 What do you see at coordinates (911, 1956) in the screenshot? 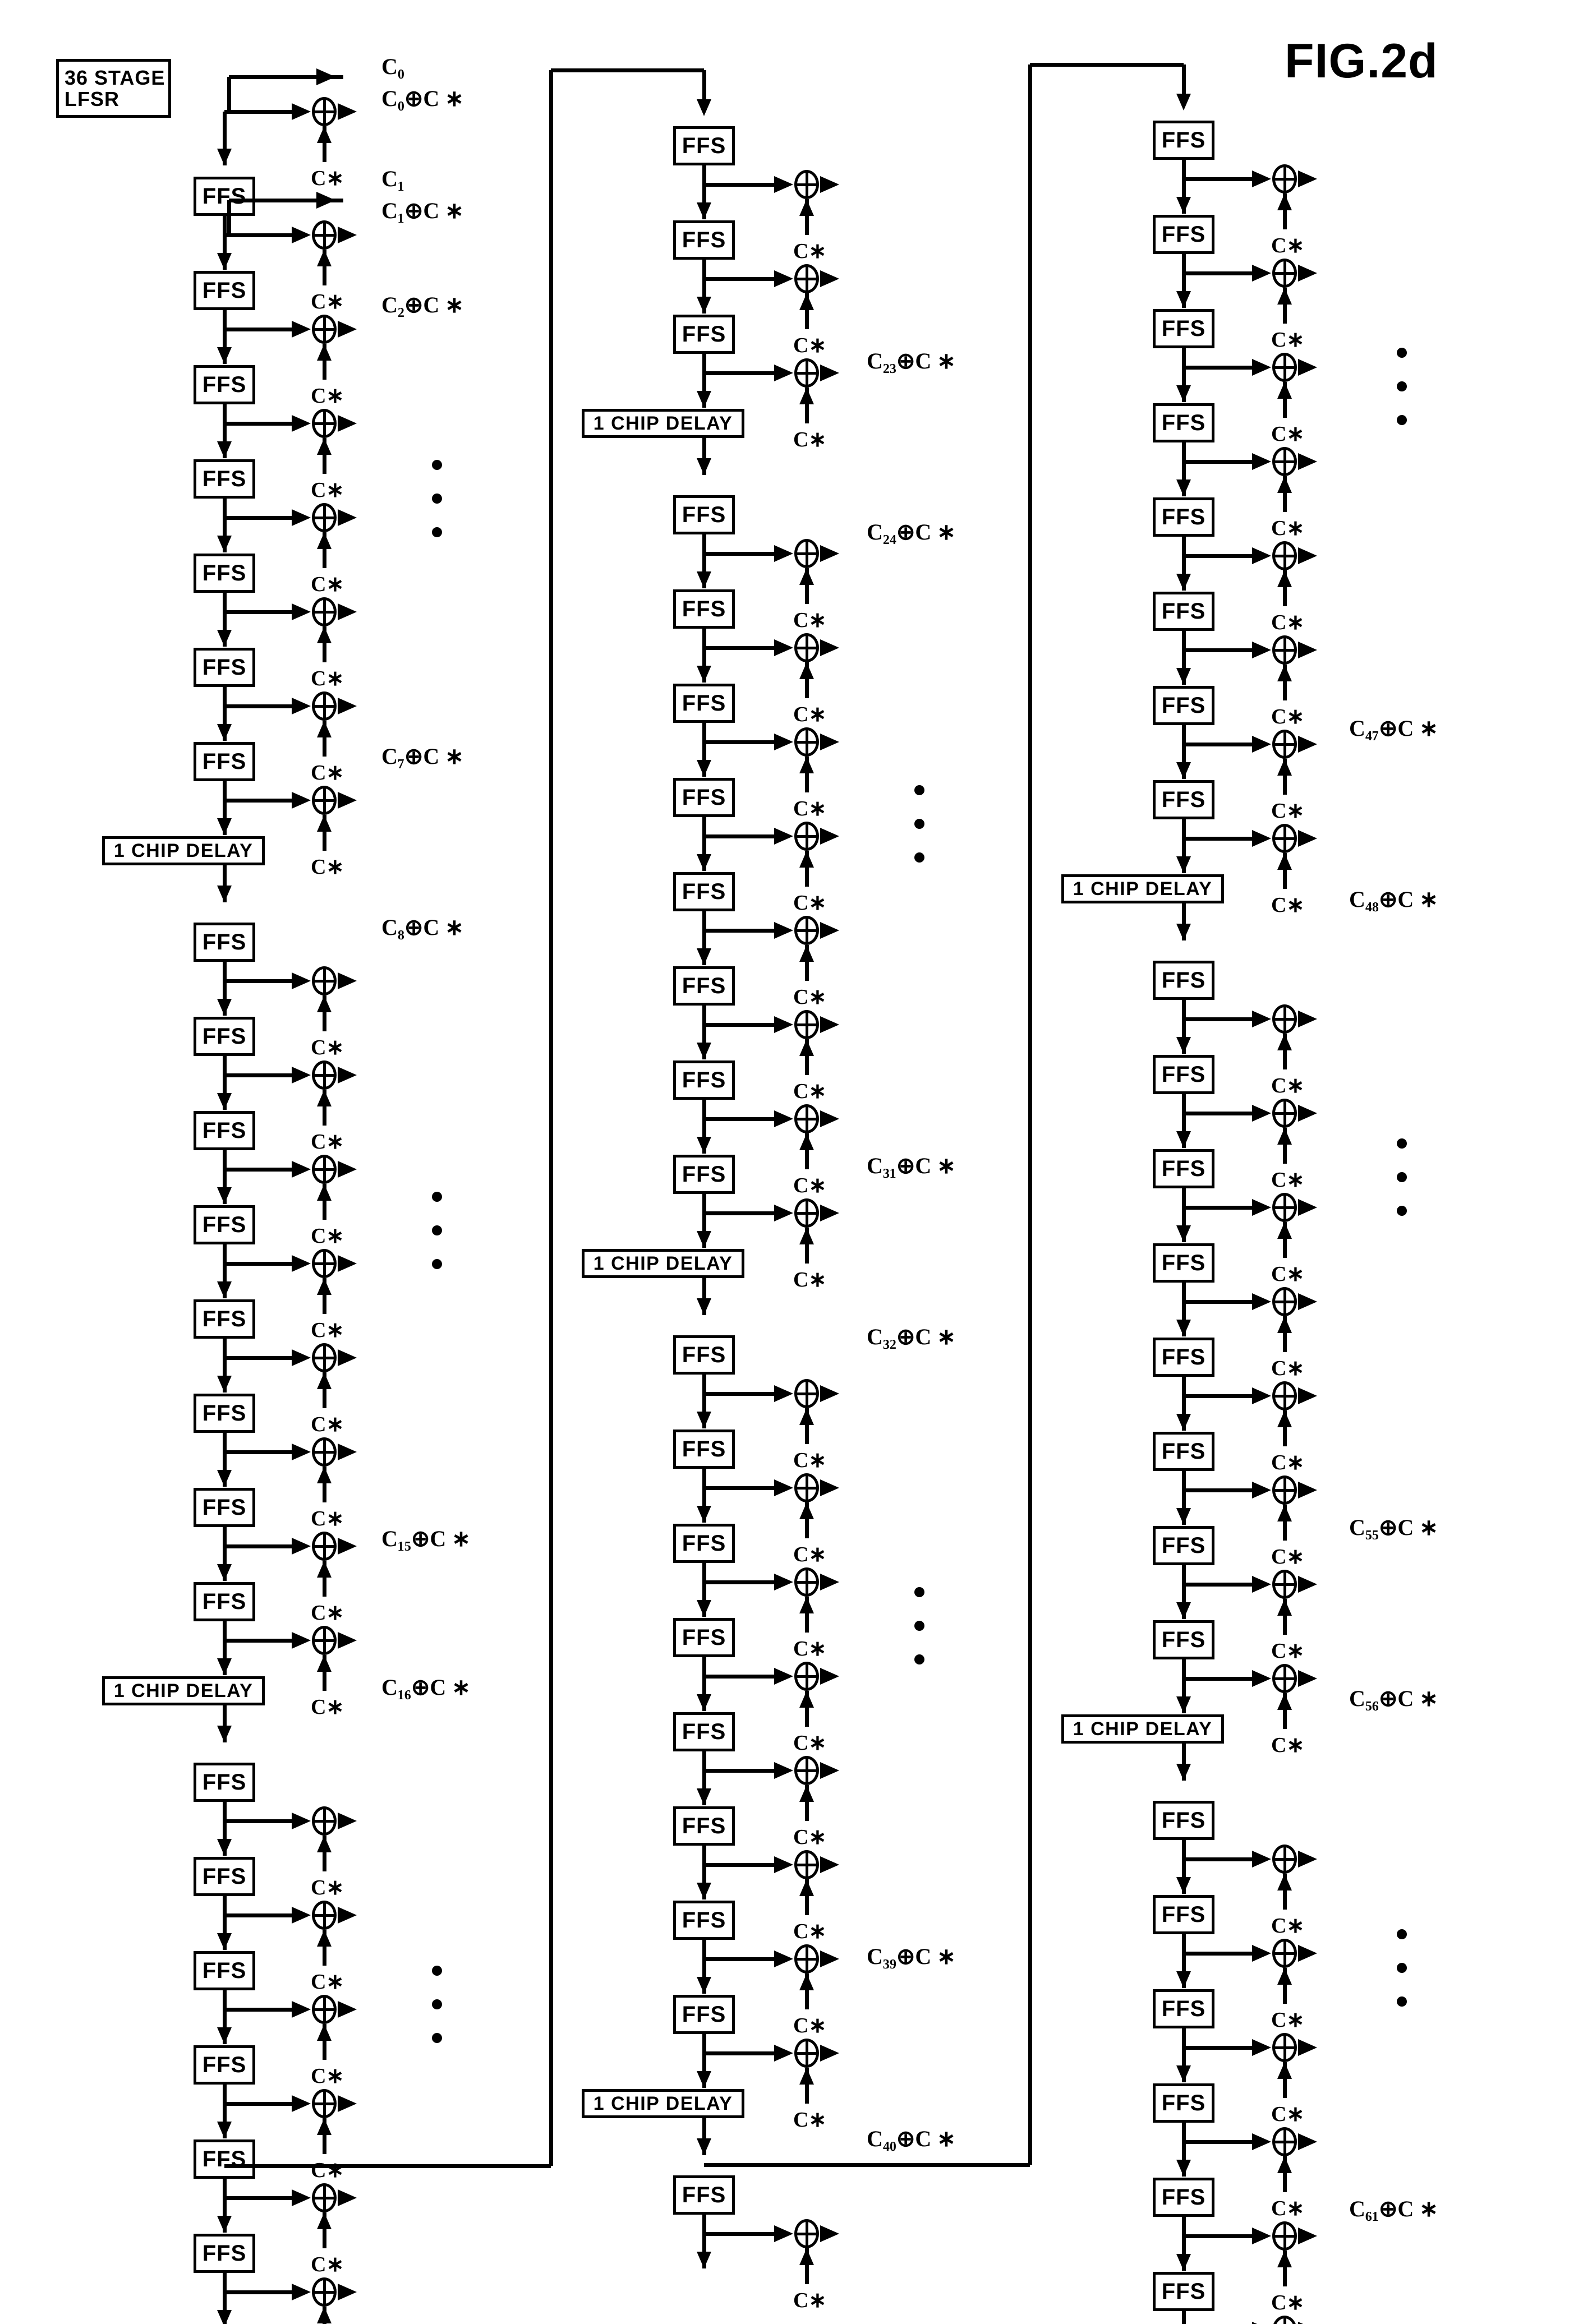
I see `output-label-c39-xor: C₃₉⊕C ∗` at bounding box center [911, 1956].